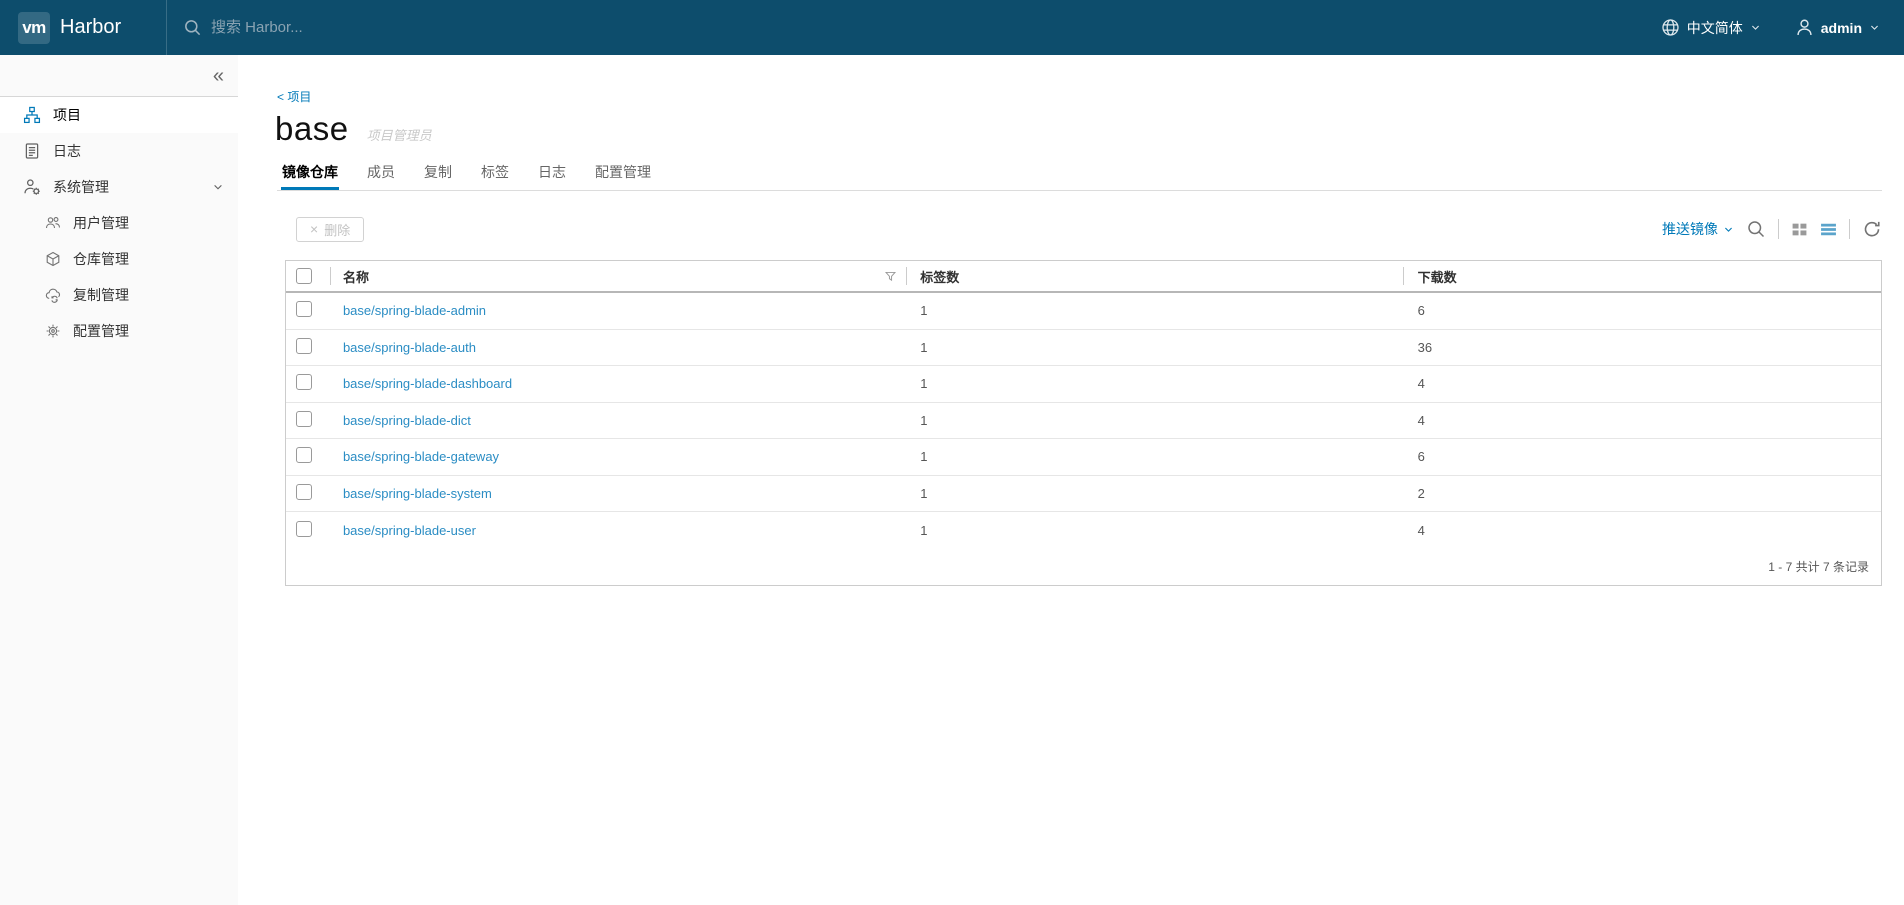  I want to click on repo-name-cell: base/spring-blade-gateway, so click(619, 456).